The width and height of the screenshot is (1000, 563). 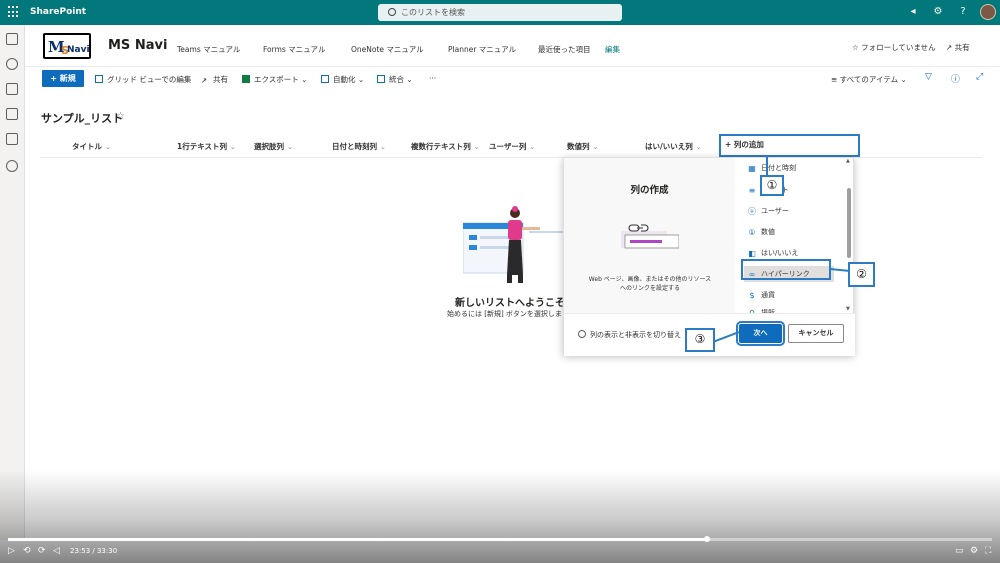 What do you see at coordinates (149, 79) in the screenshot?
I see `grid-edit-label: グリッド ビューでの編集` at bounding box center [149, 79].